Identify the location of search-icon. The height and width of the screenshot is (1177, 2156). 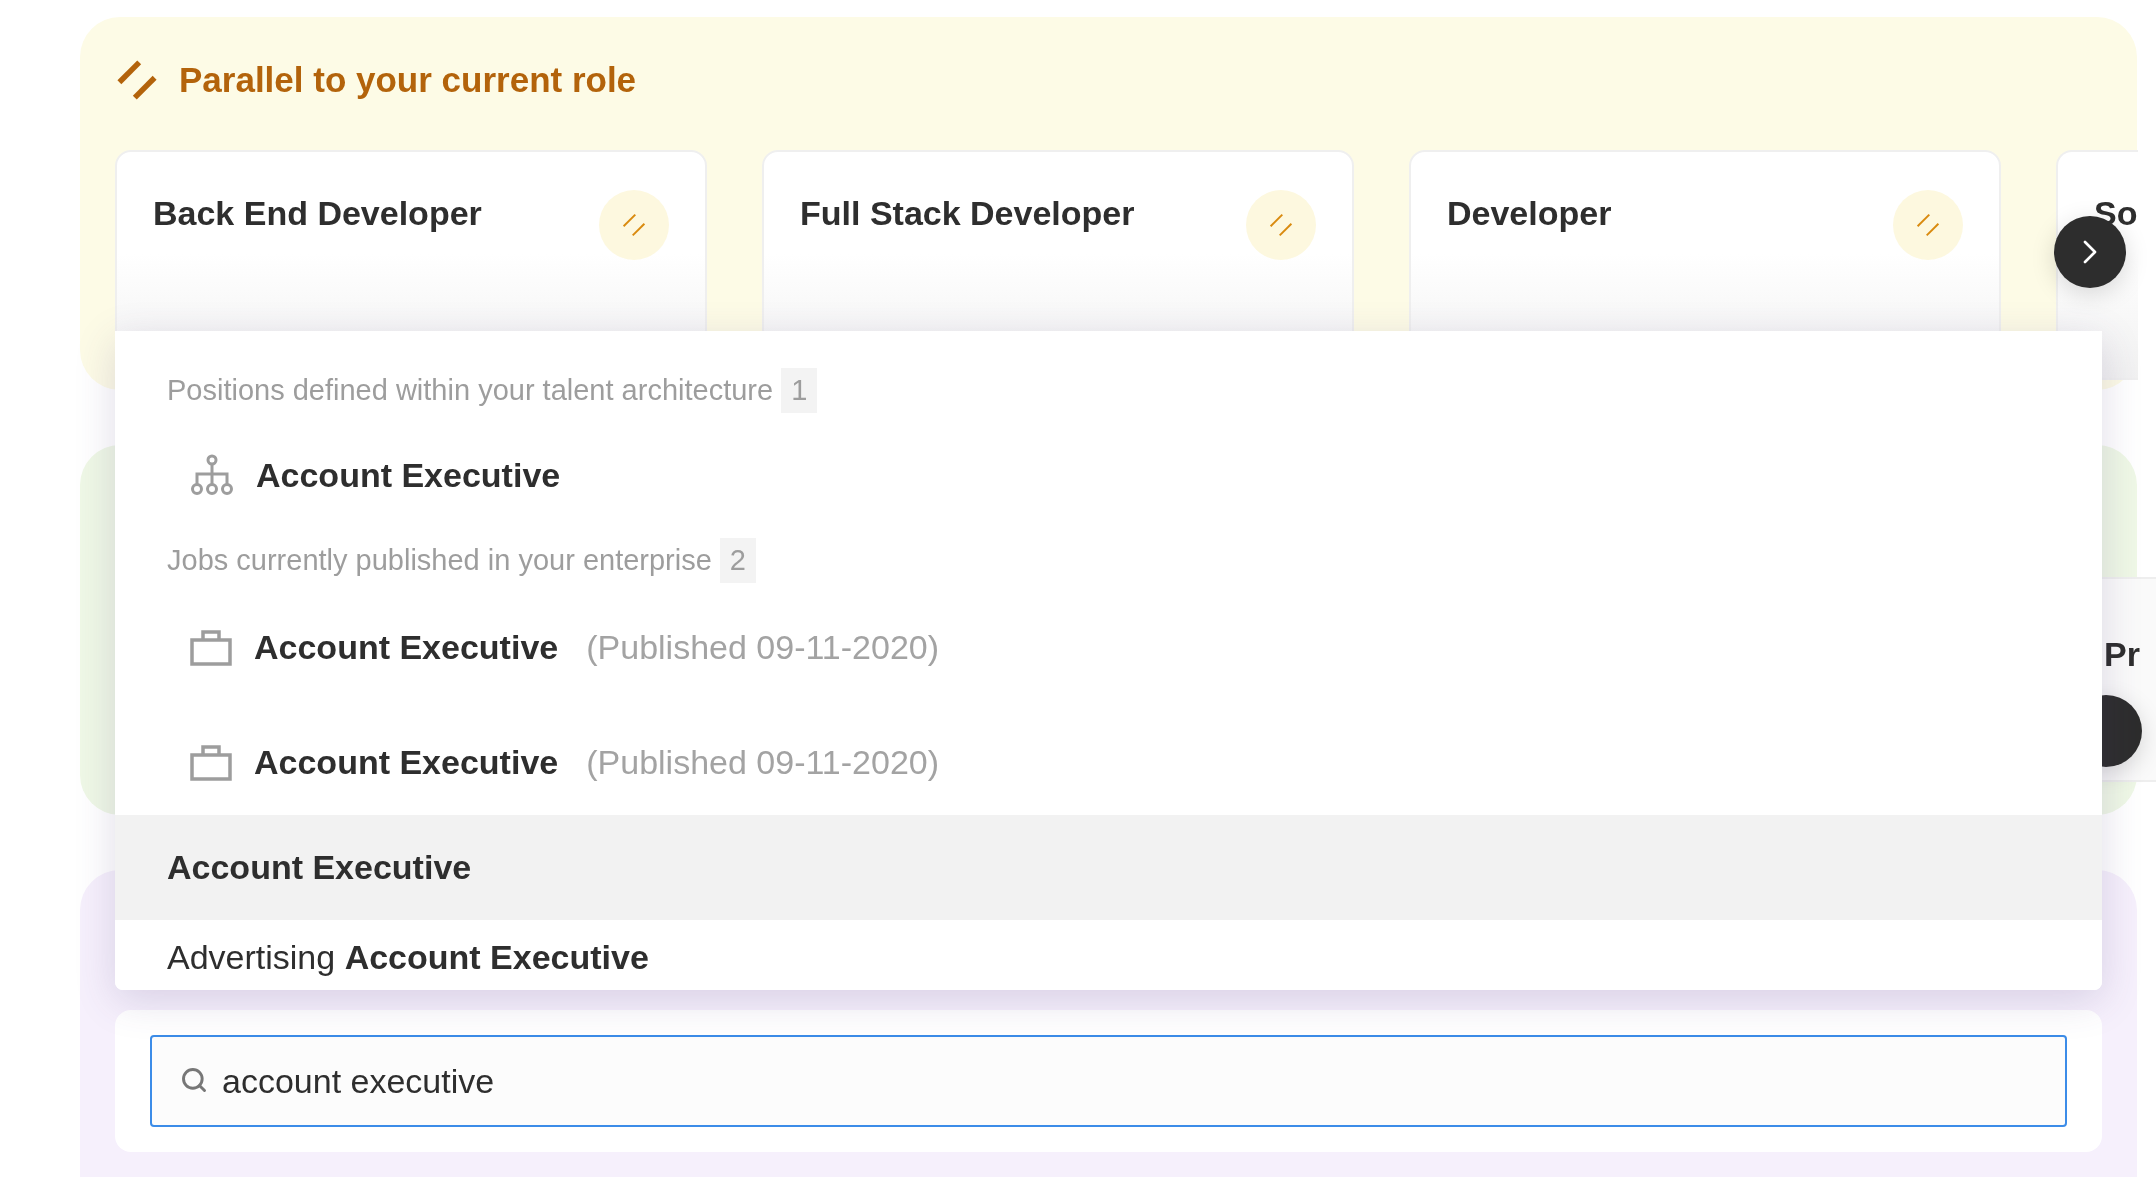
(194, 1080).